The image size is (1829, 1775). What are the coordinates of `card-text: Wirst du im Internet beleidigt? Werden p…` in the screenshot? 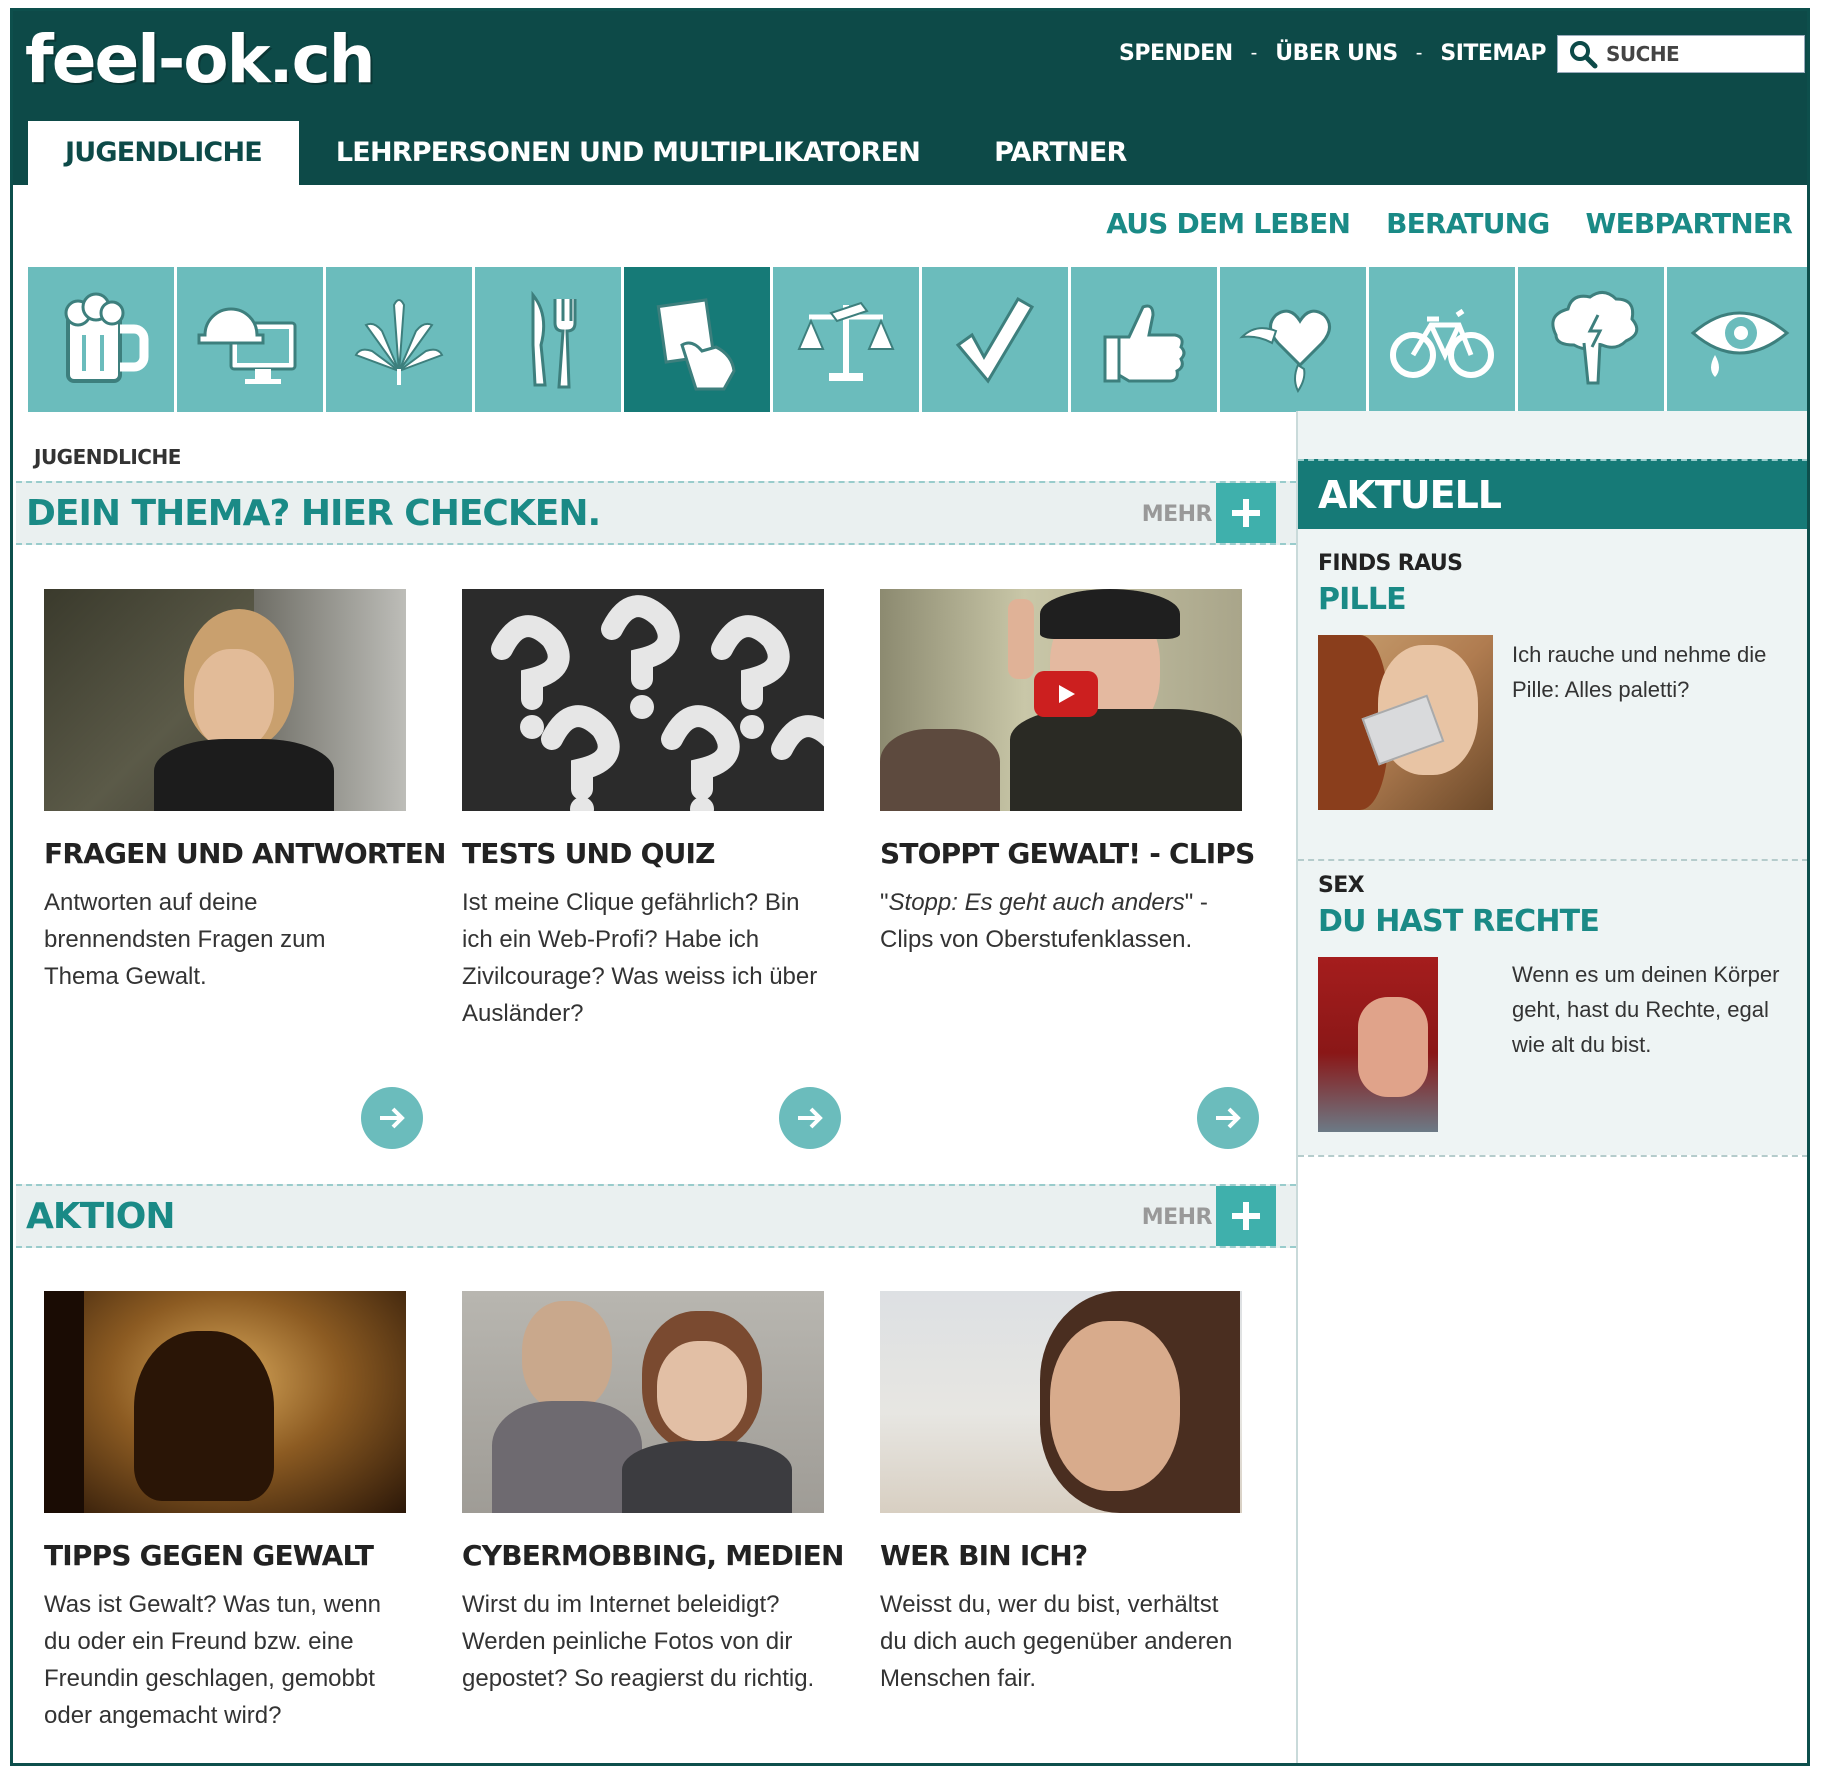 It's located at (638, 1641).